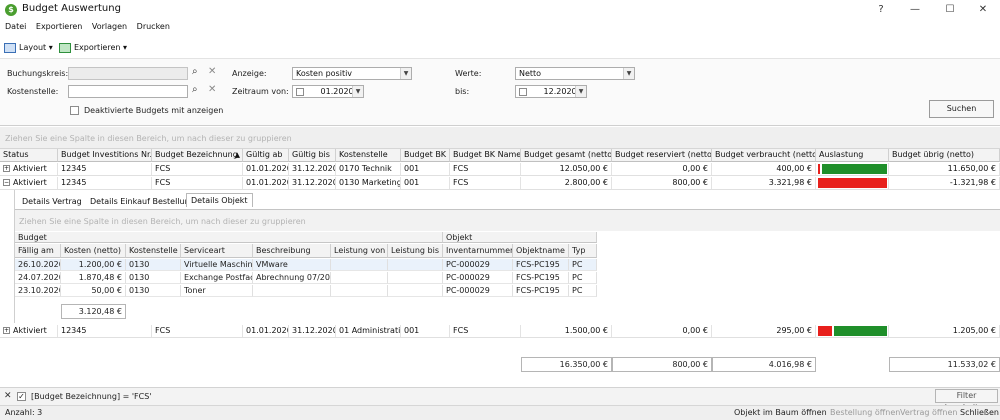 This screenshot has height=420, width=1000. I want to click on col-header-auslastung: Auslastung, so click(852, 155).